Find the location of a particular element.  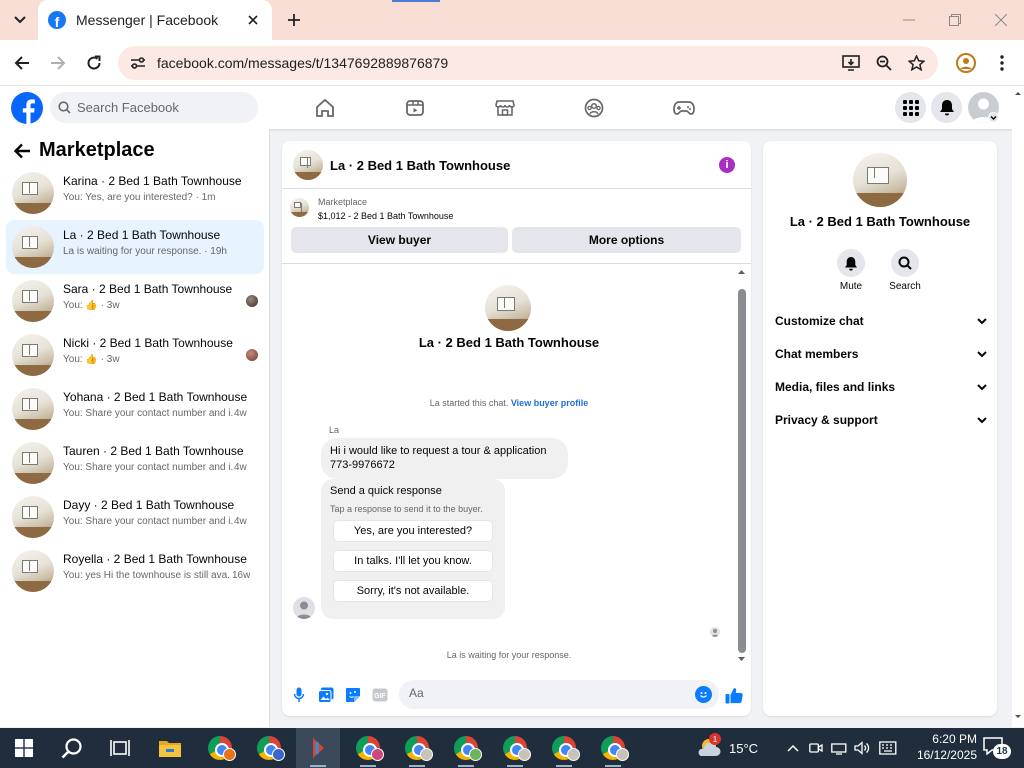

browser-tab: f Messenger | Facebook is located at coordinates (155, 20).